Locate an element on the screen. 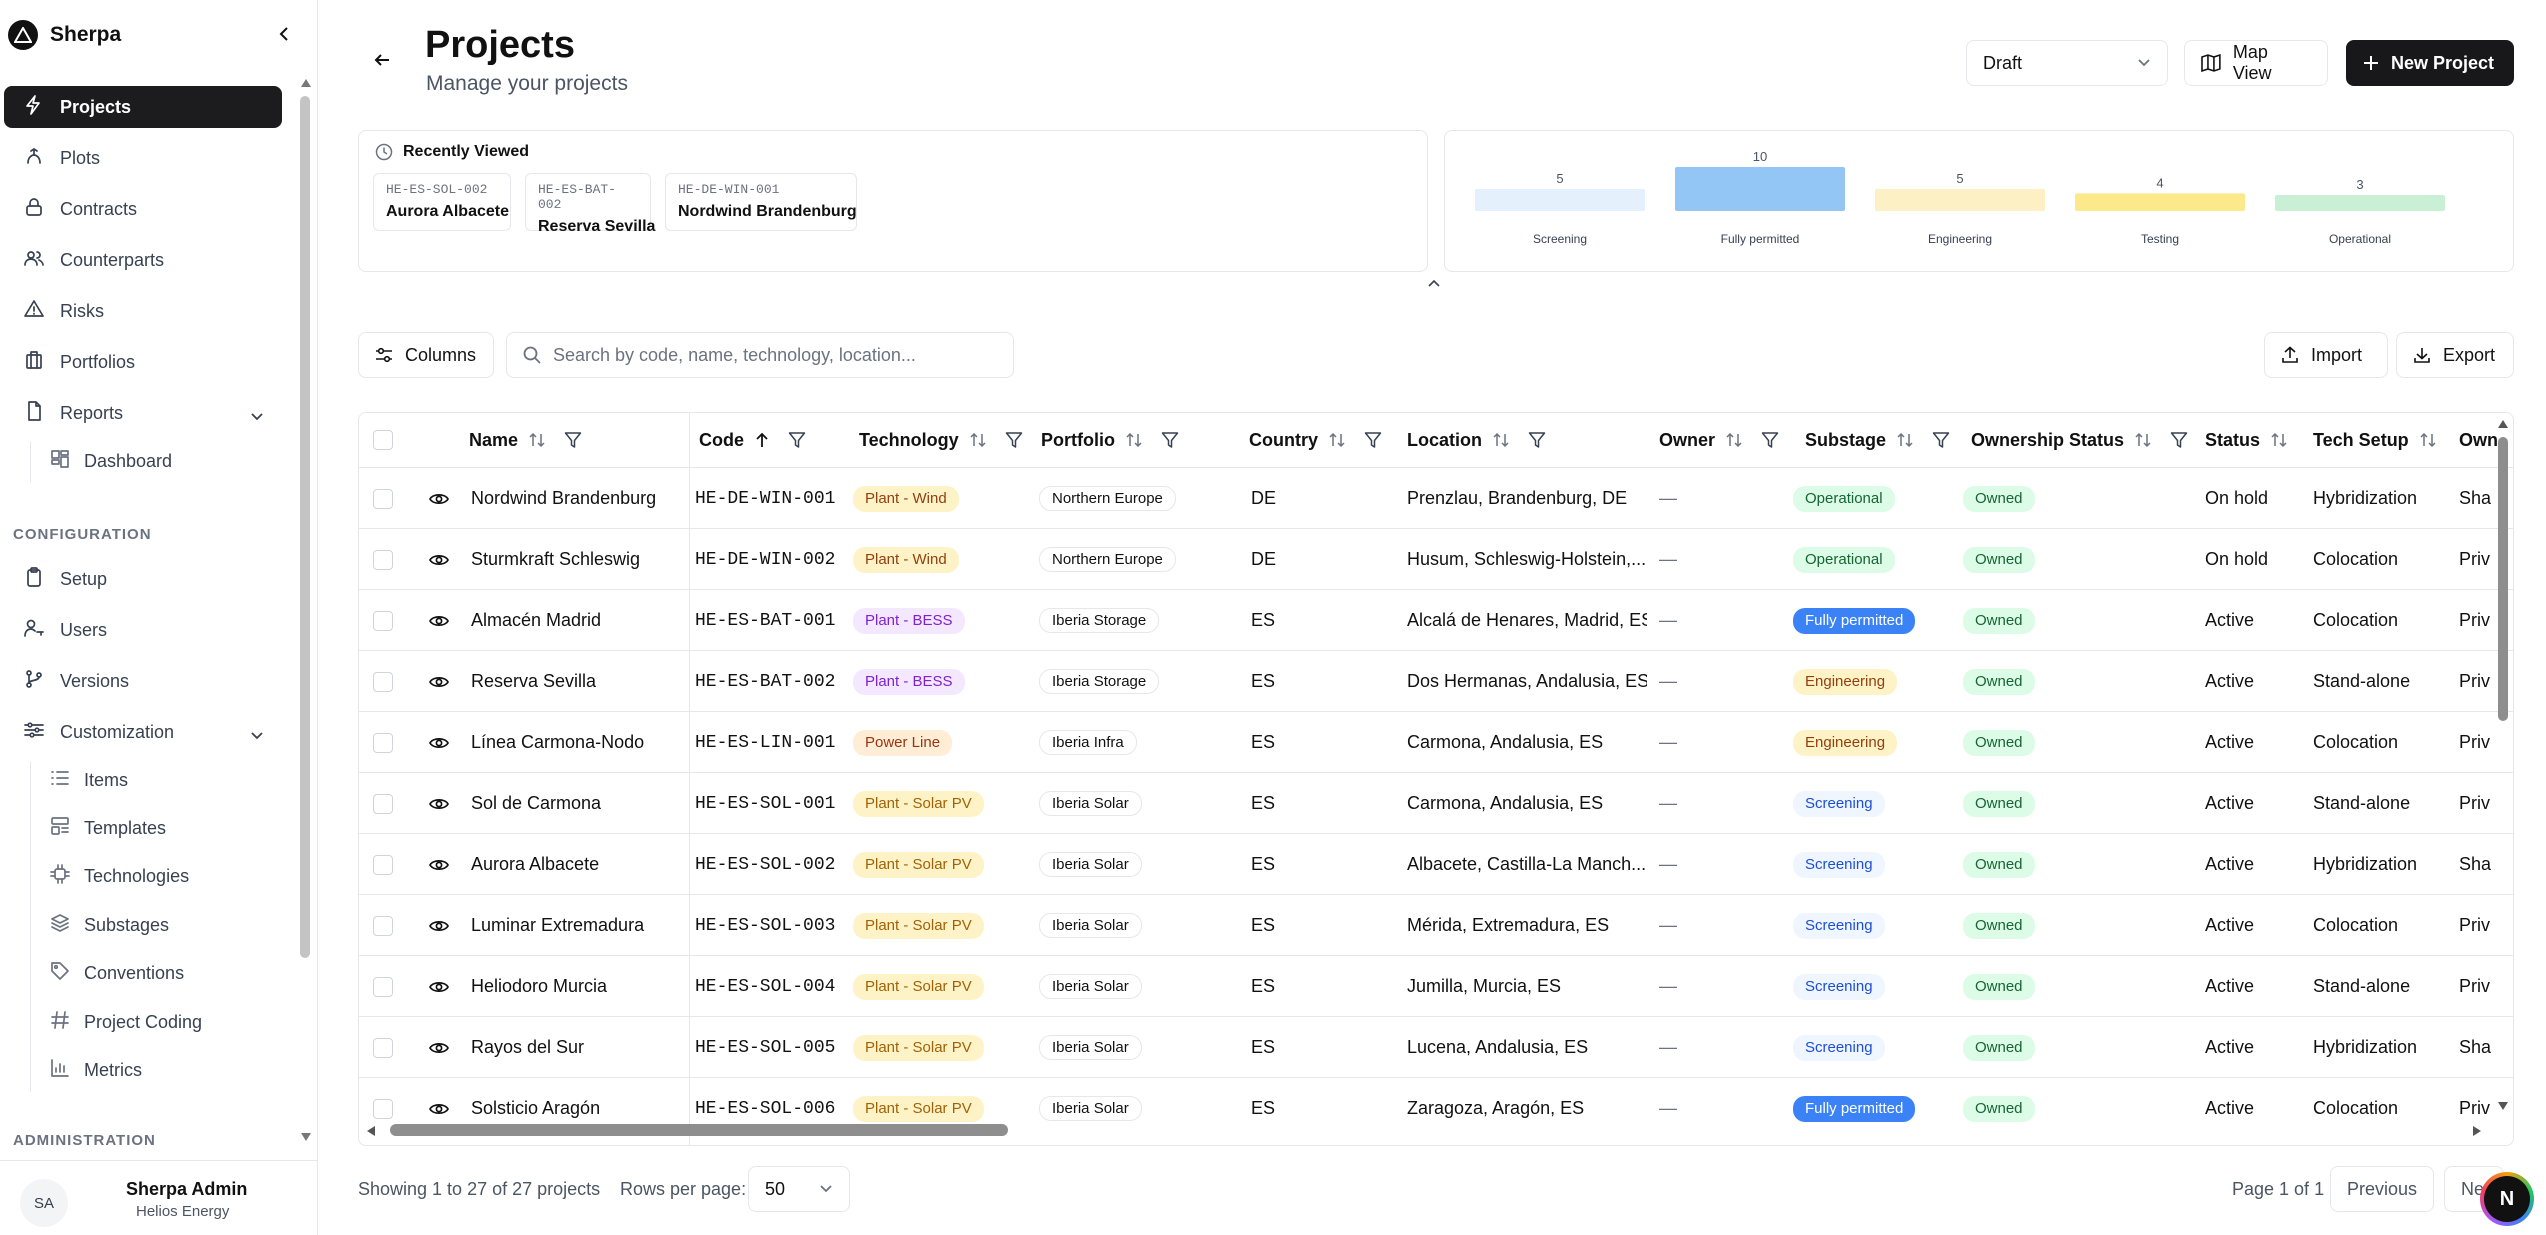 The image size is (2546, 1235). select-all-checkbox-cell is located at coordinates (383, 440).